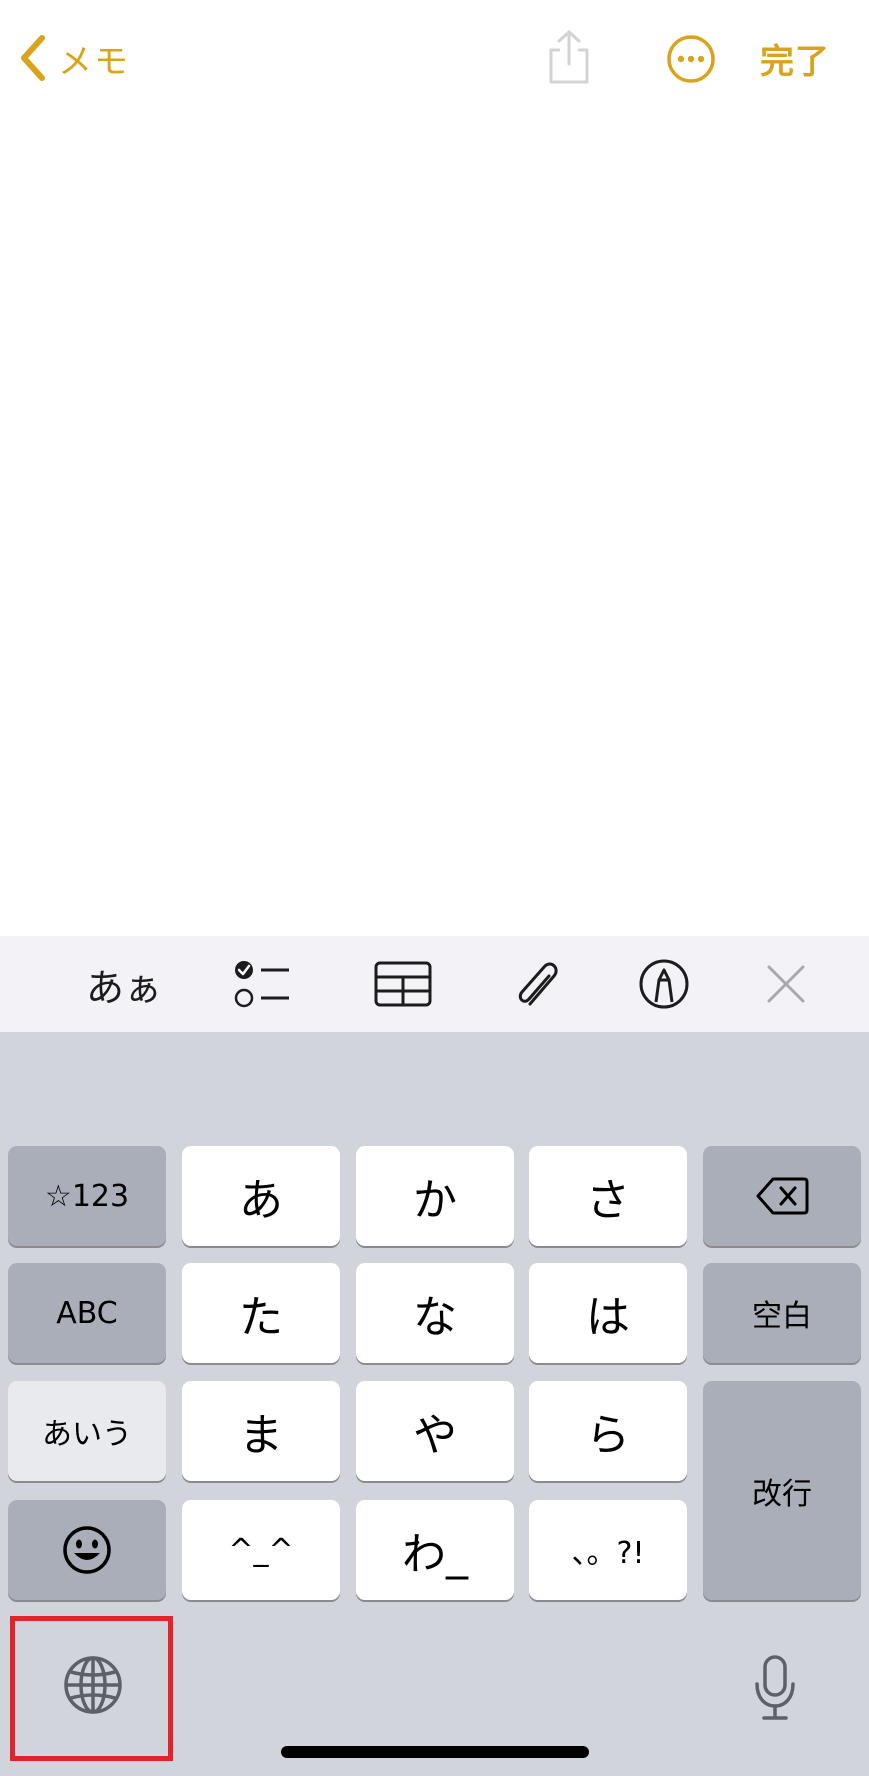 This screenshot has height=1776, width=869. What do you see at coordinates (261, 1196) in the screenshot?
I see `key-a: あ` at bounding box center [261, 1196].